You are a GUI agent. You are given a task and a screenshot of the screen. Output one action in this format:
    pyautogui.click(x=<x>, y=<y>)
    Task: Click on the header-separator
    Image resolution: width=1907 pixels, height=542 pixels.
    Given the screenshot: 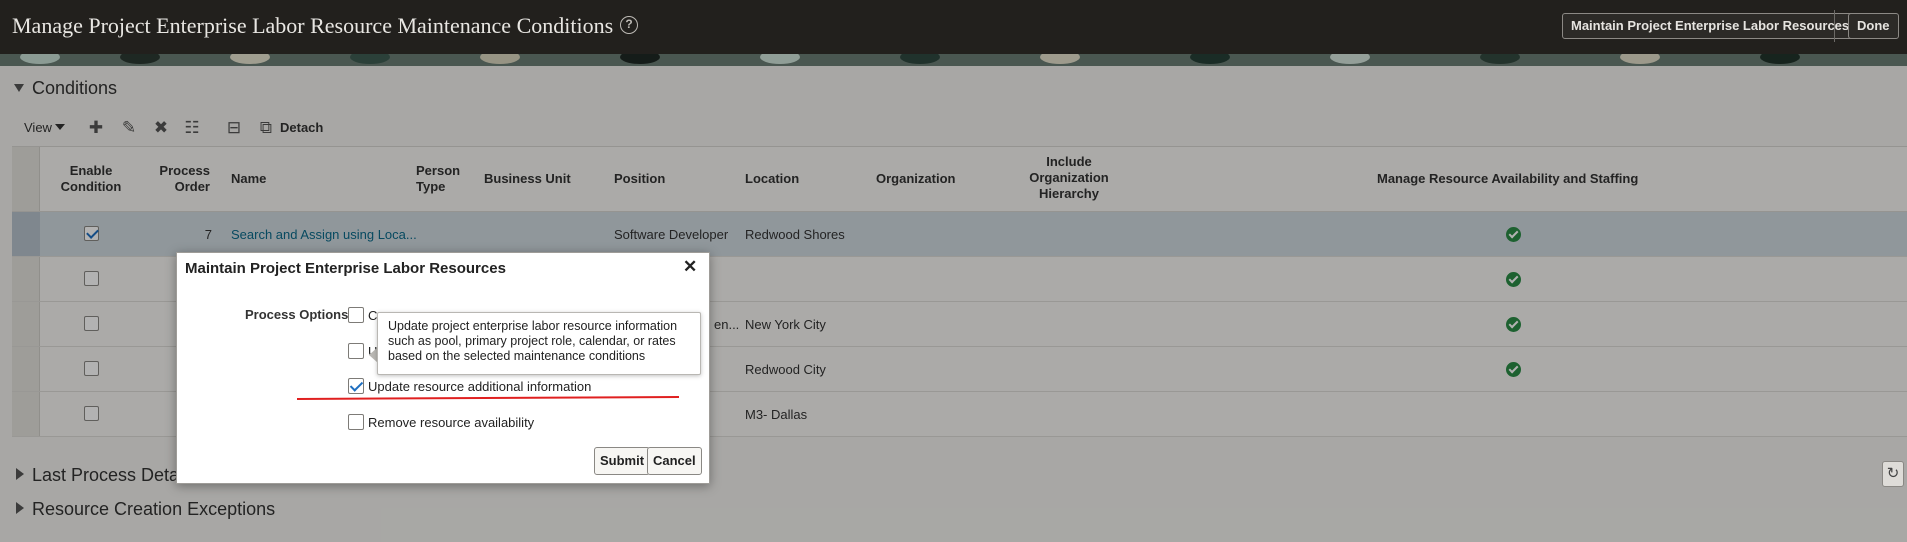 What is the action you would take?
    pyautogui.click(x=1834, y=26)
    